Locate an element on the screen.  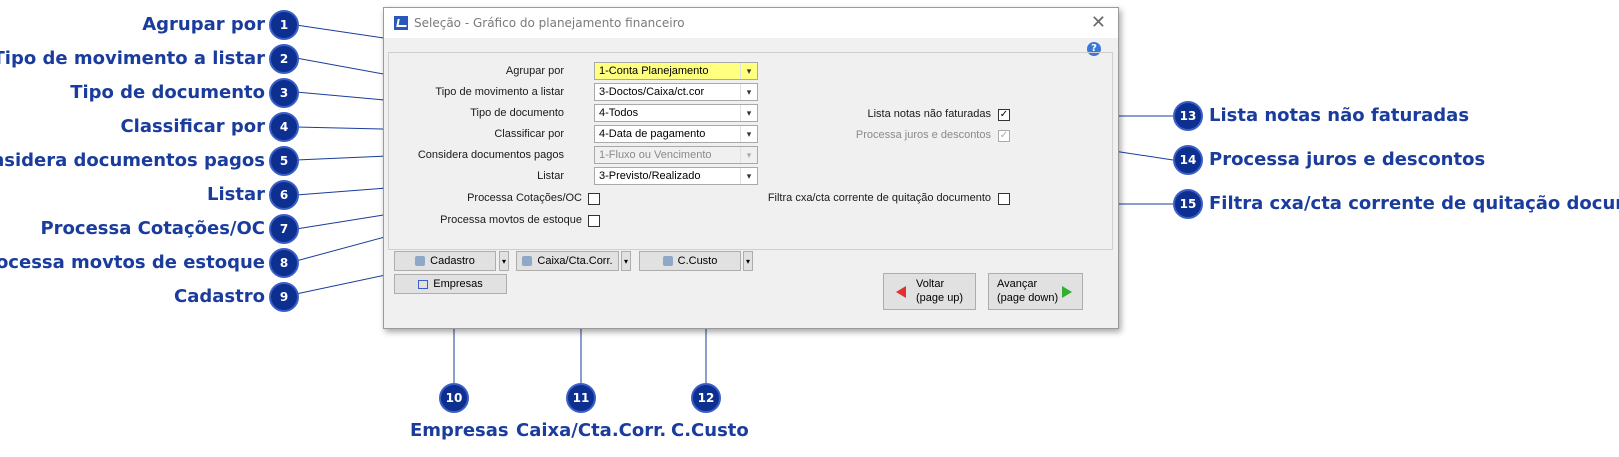
callout-considera-documentos: Considera documentos pagos is located at coordinates (132, 160).